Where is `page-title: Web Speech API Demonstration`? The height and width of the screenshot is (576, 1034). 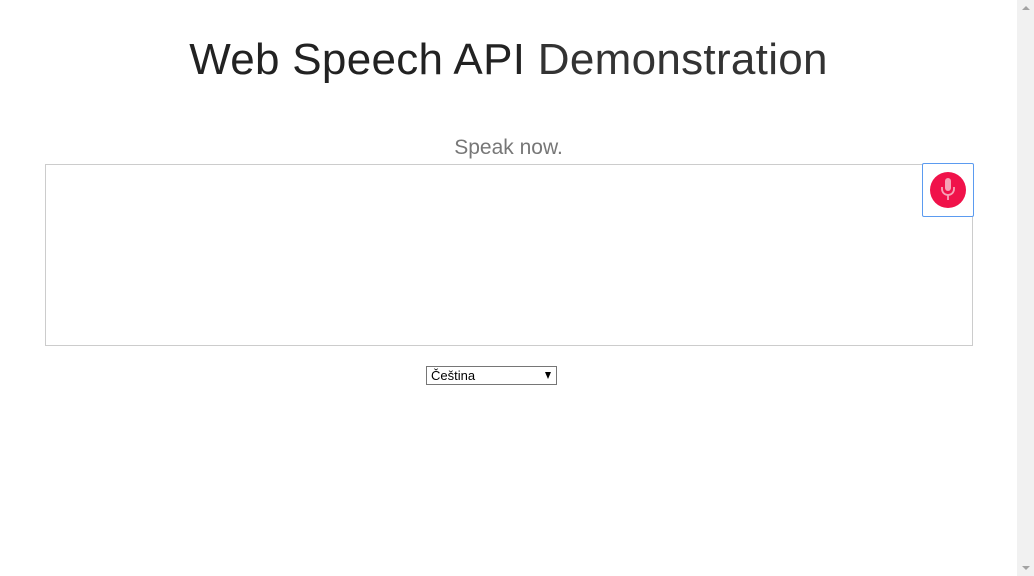 page-title: Web Speech API Demonstration is located at coordinates (508, 60).